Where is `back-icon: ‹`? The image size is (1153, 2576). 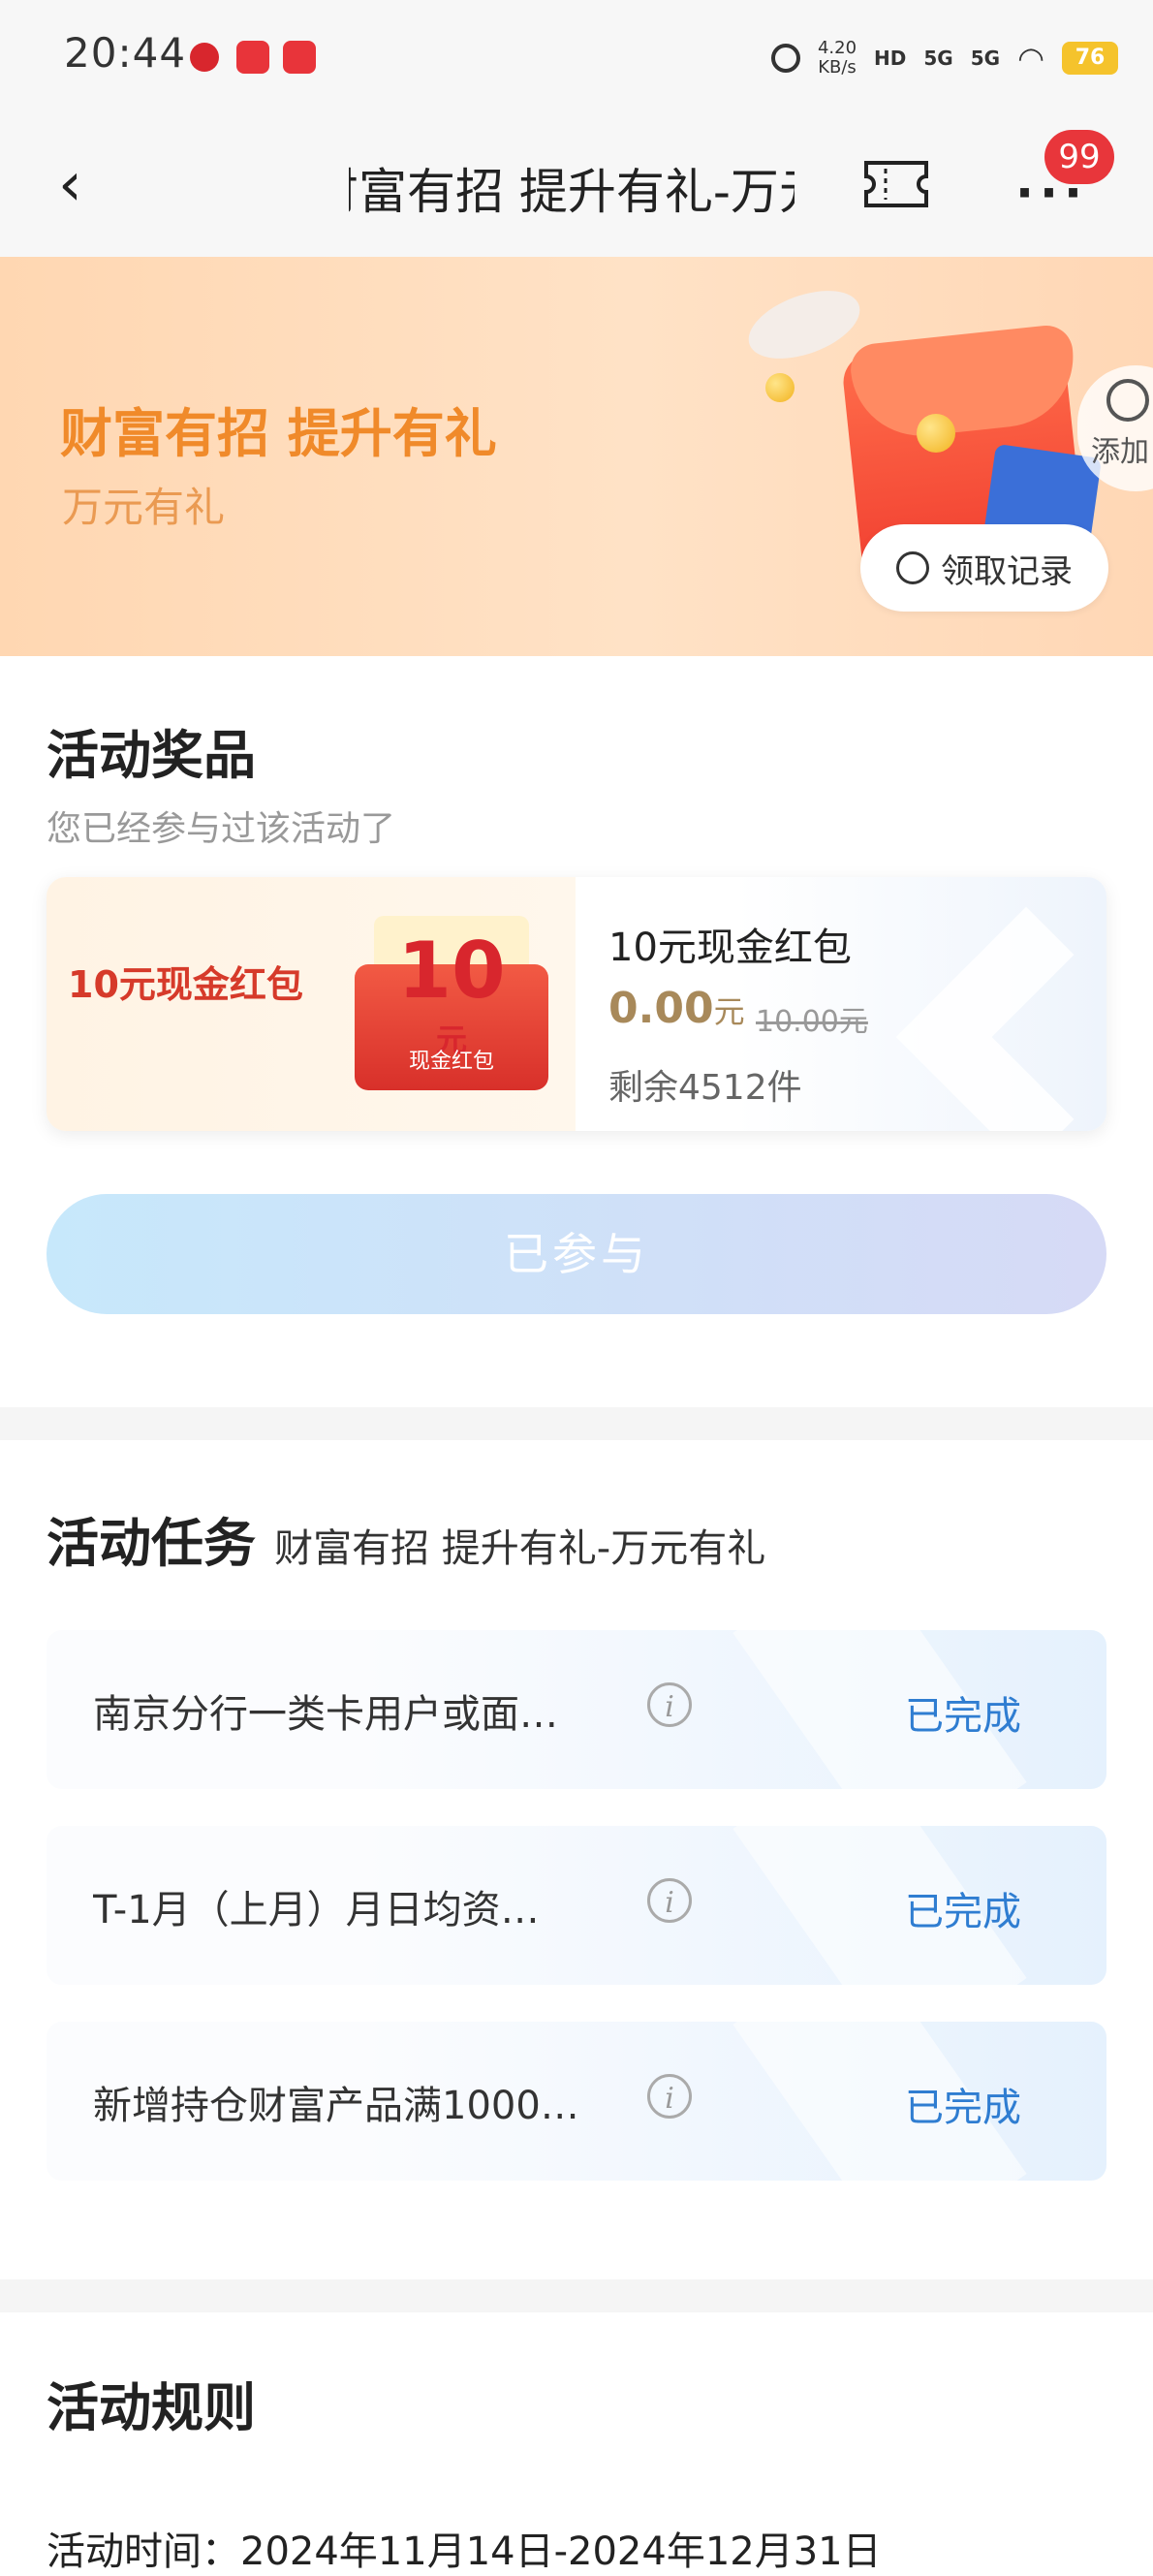
back-icon: ‹ is located at coordinates (87, 184).